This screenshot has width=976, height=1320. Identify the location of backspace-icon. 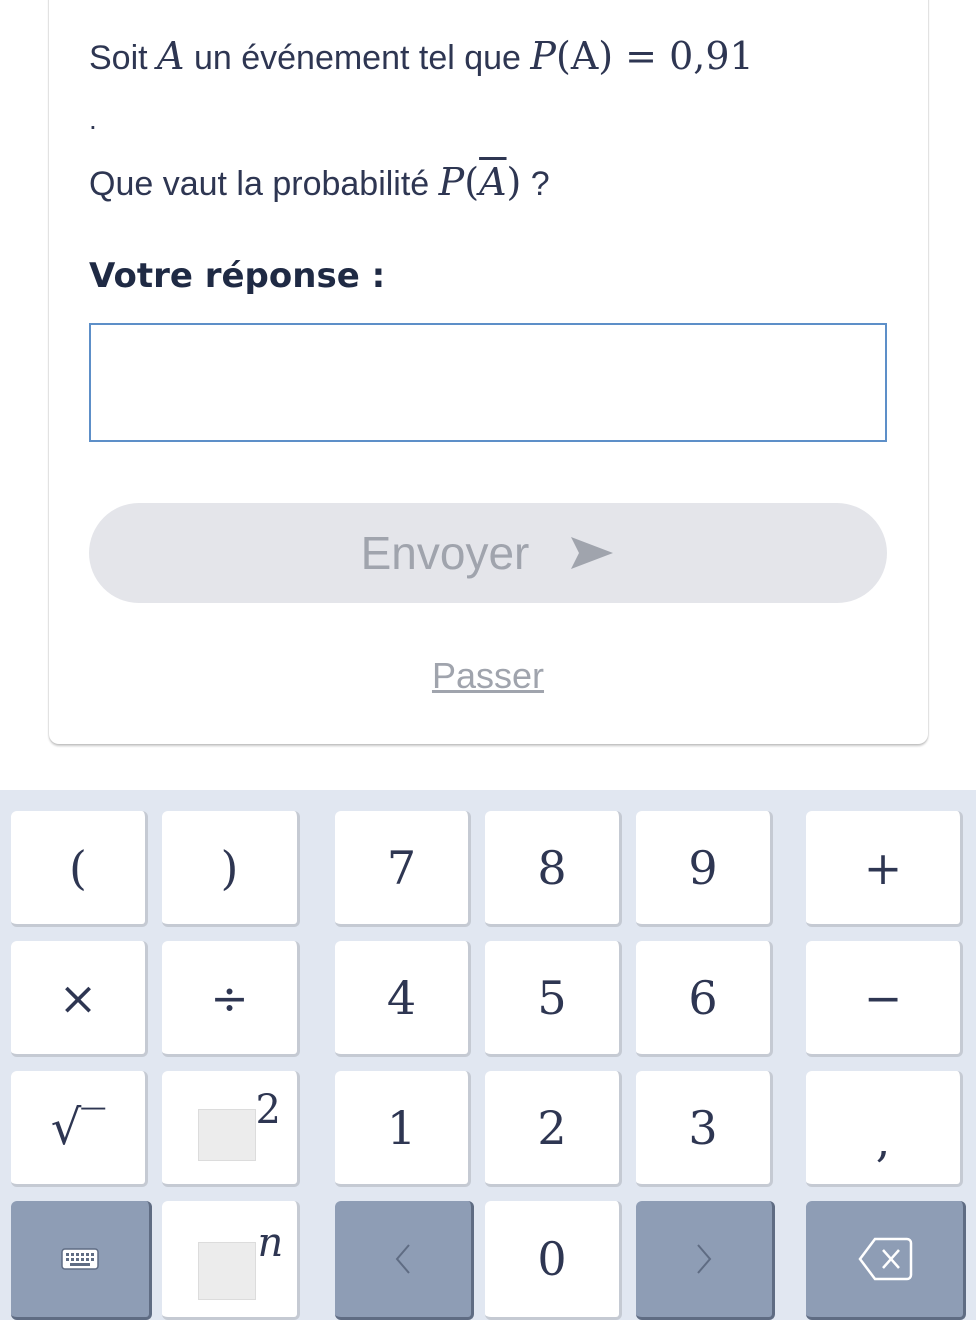
(884, 1259).